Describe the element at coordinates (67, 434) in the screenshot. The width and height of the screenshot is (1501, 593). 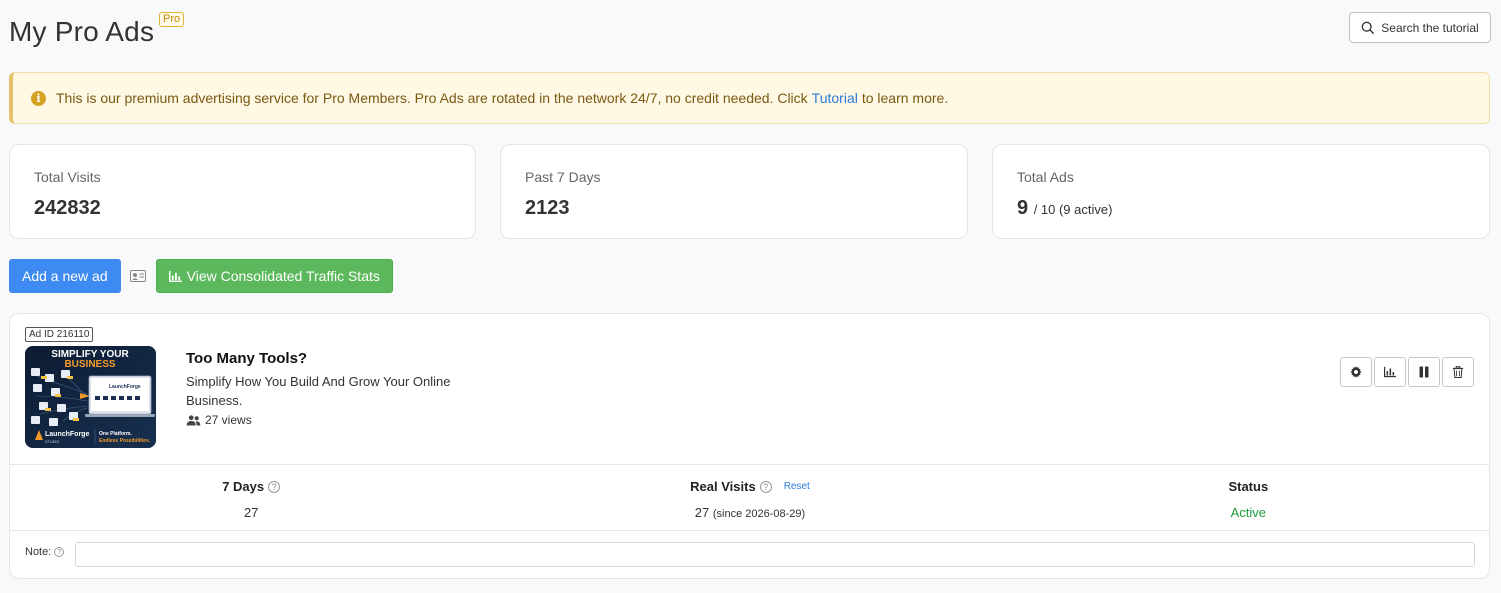
I see `thumb-brand: LaunchForge` at that location.